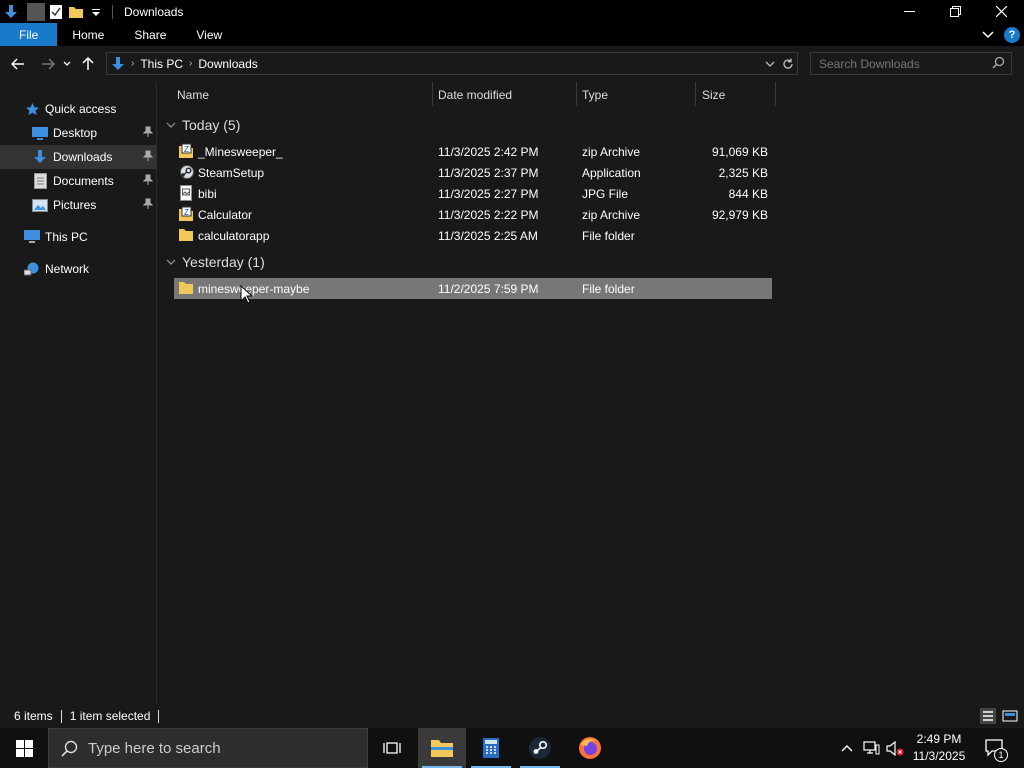  Describe the element at coordinates (18, 64) in the screenshot. I see `back-button` at that location.